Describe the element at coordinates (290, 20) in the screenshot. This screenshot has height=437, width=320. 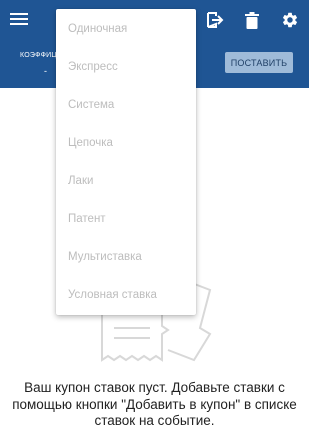
I see `gear-icon` at that location.